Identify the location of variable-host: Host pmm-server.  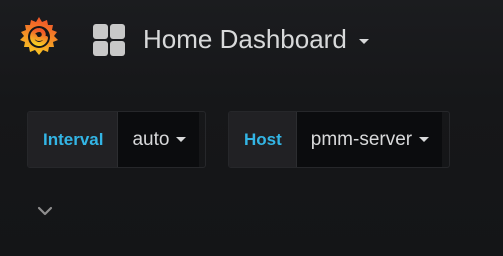
(339, 139).